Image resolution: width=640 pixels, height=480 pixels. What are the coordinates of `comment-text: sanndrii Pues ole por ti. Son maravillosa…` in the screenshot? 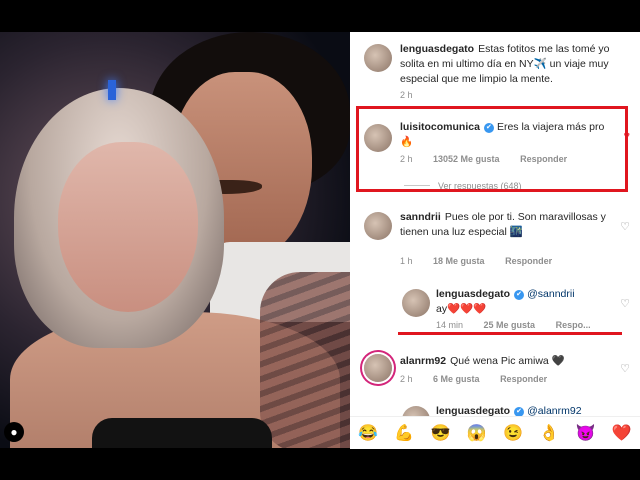 It's located at (513, 225).